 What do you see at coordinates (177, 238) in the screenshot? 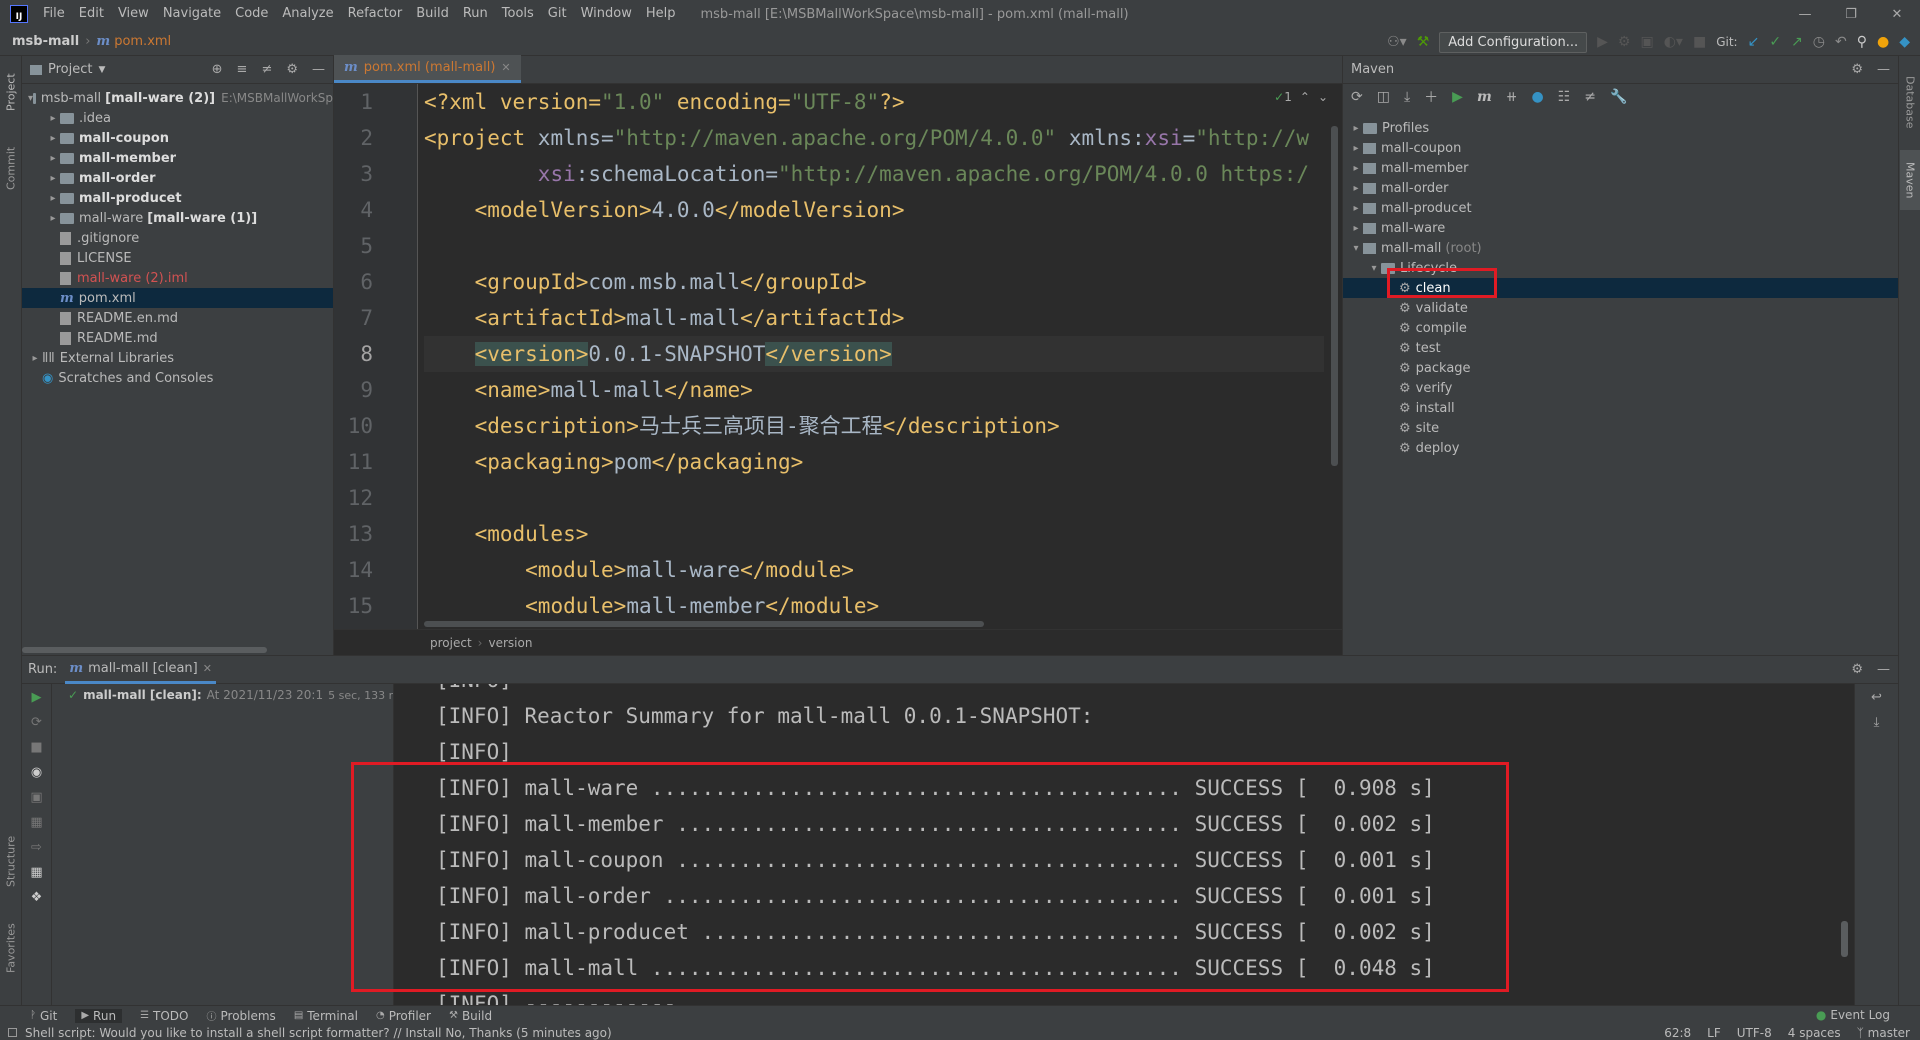
I see `project-tree-item: .gitignore` at bounding box center [177, 238].